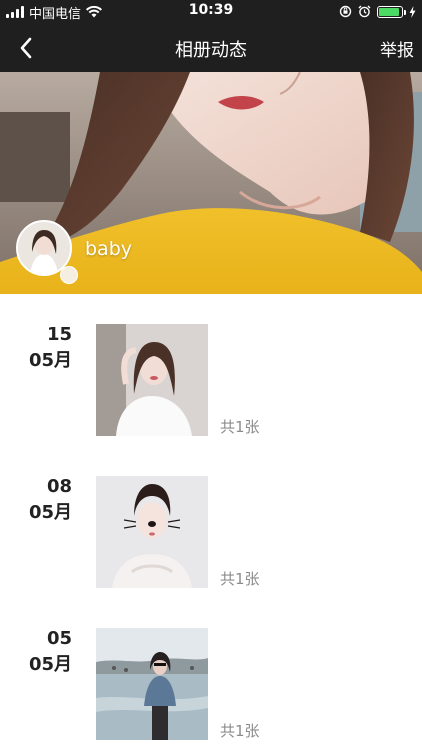 This screenshot has height=750, width=422. Describe the element at coordinates (397, 48) in the screenshot. I see `report-button: 举报` at that location.